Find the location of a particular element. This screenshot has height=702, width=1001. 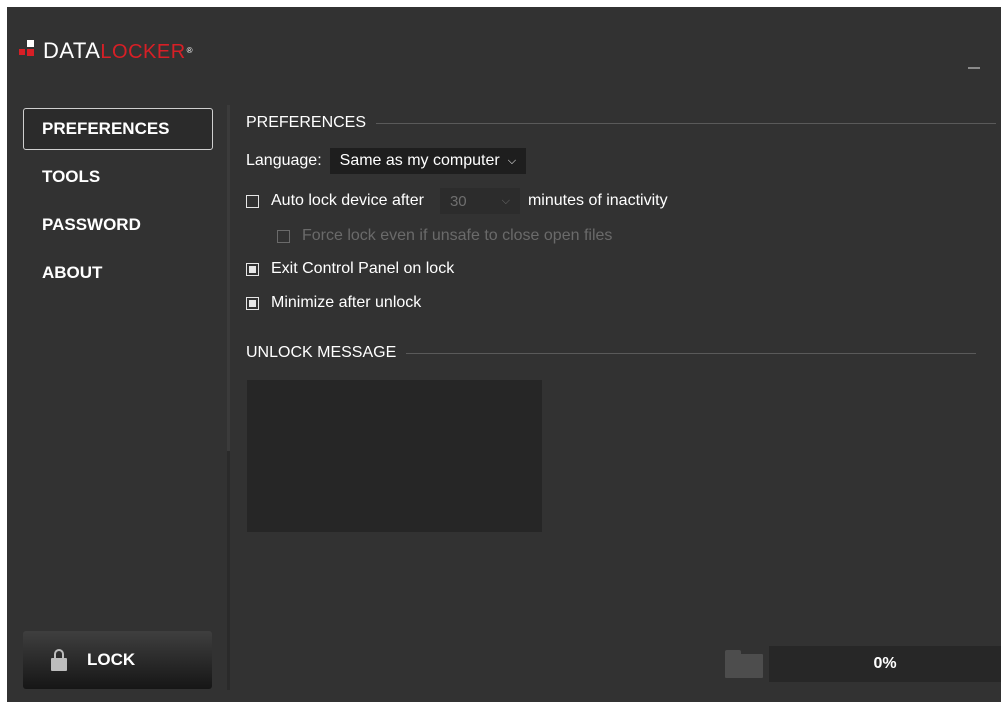

progress-bar: 0% is located at coordinates (885, 664).